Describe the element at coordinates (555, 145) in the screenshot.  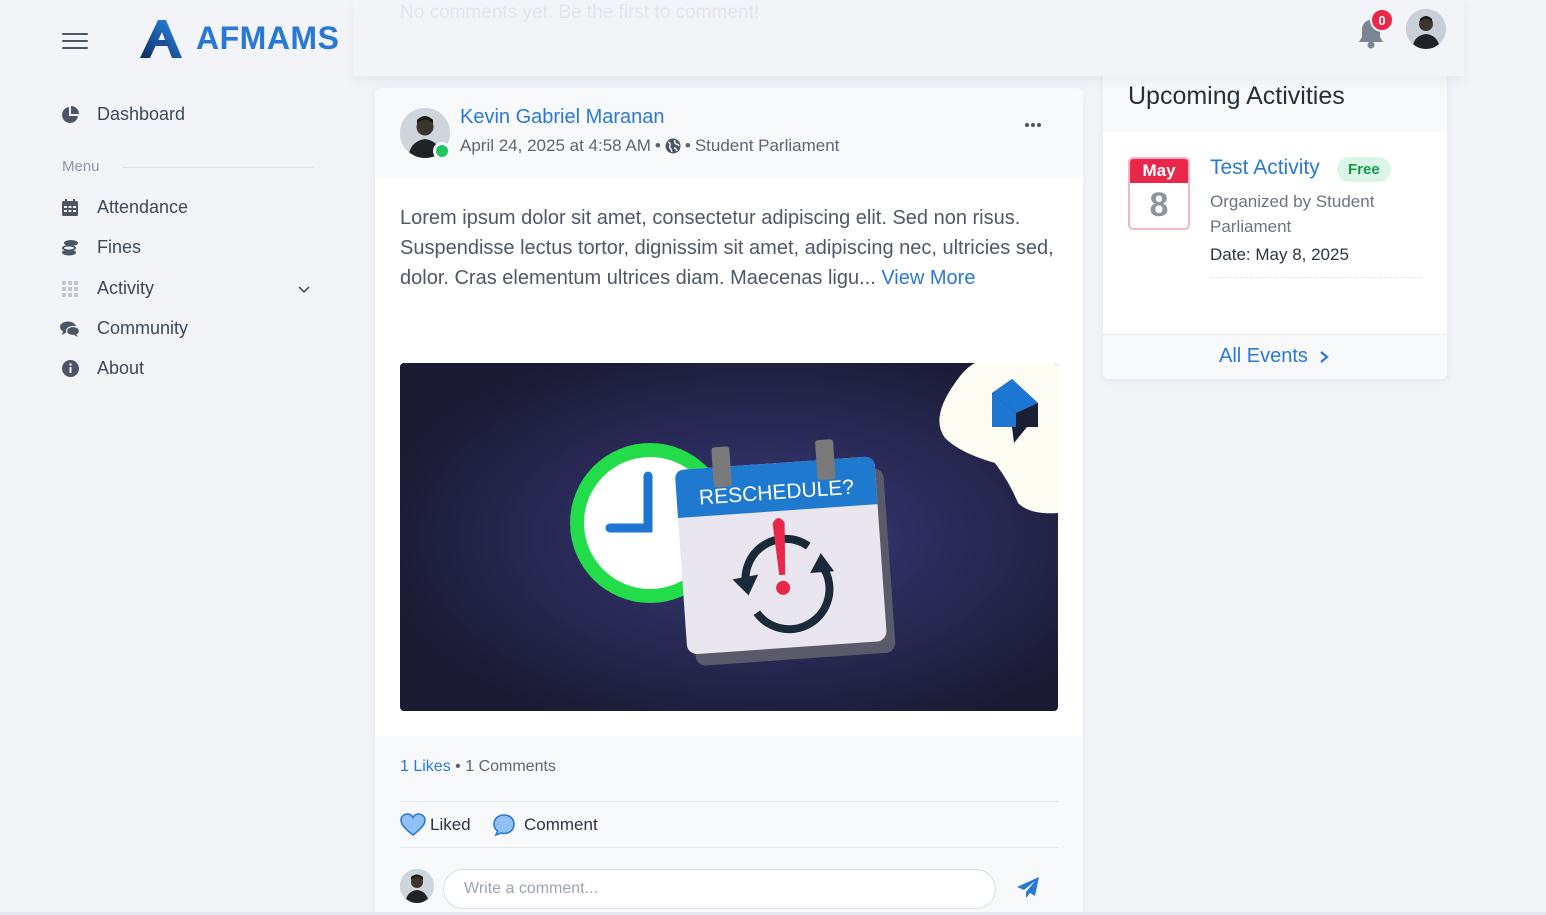
I see `post-date: April 24, 2025 at 4:58 AM` at that location.